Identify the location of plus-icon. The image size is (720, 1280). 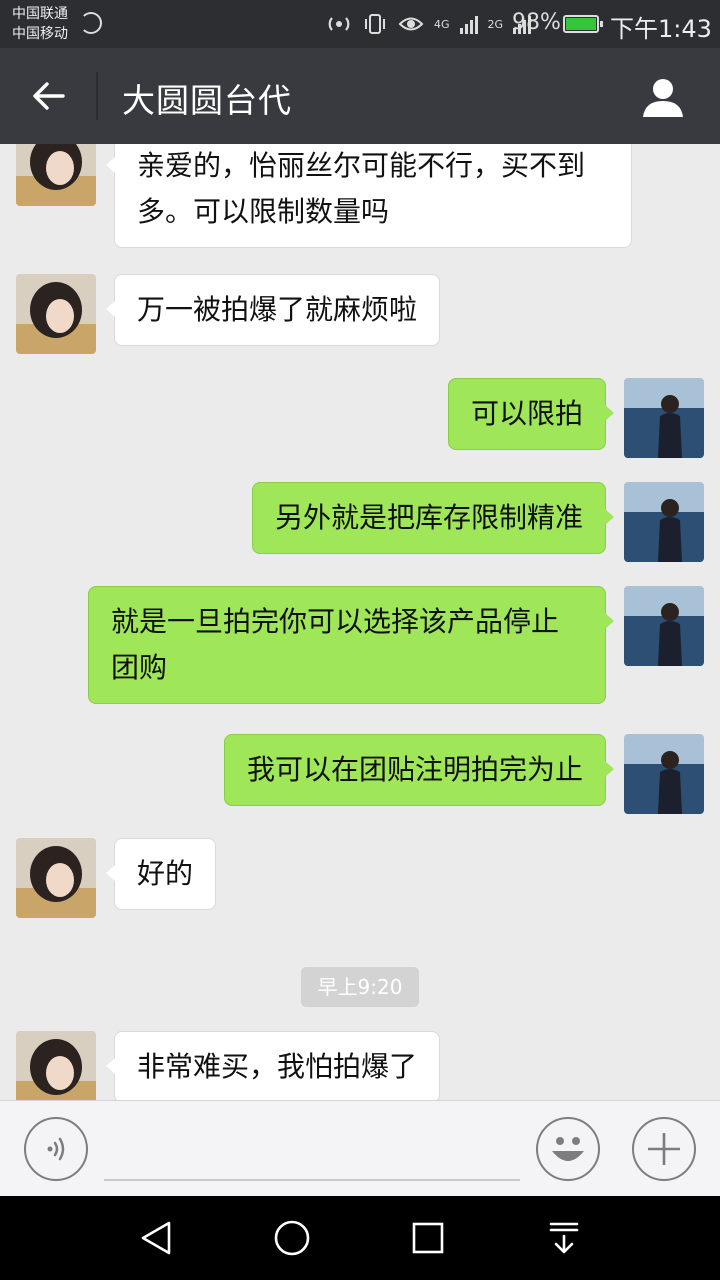
(664, 1149).